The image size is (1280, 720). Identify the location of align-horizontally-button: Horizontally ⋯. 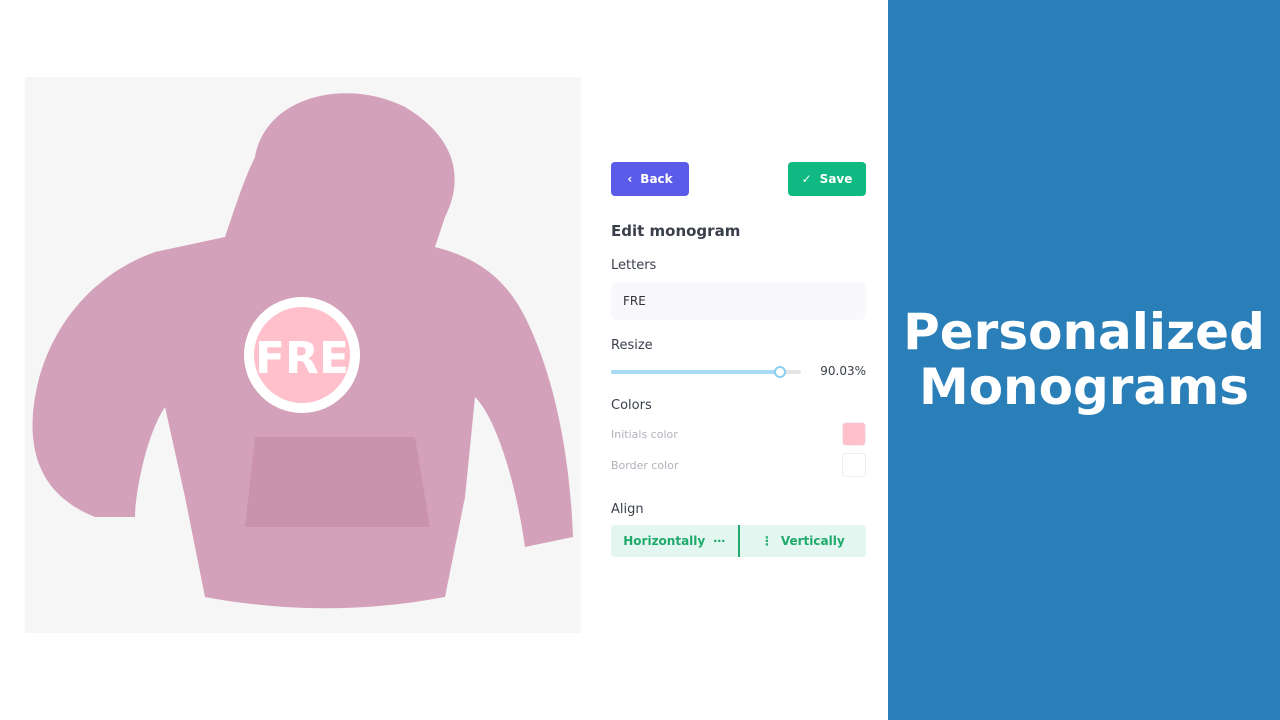
(675, 541).